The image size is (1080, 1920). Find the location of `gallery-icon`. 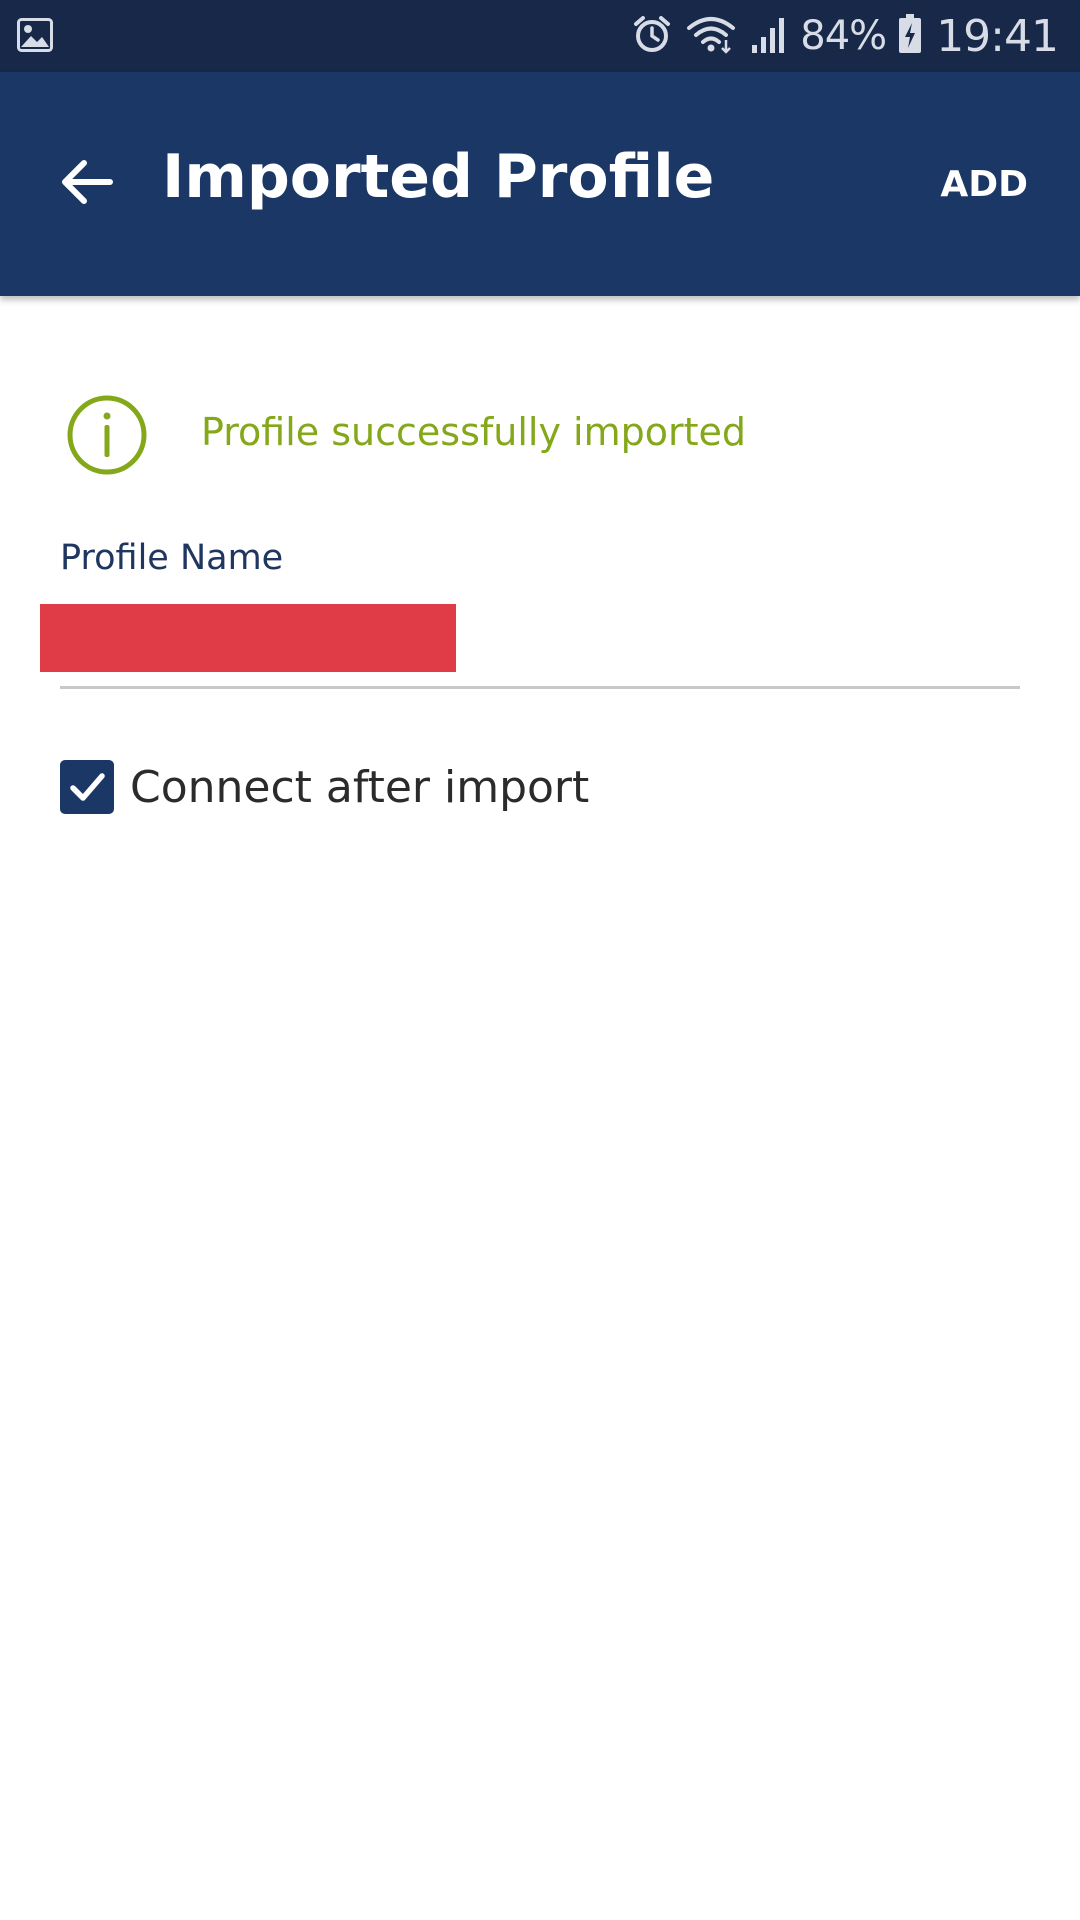

gallery-icon is located at coordinates (35, 35).